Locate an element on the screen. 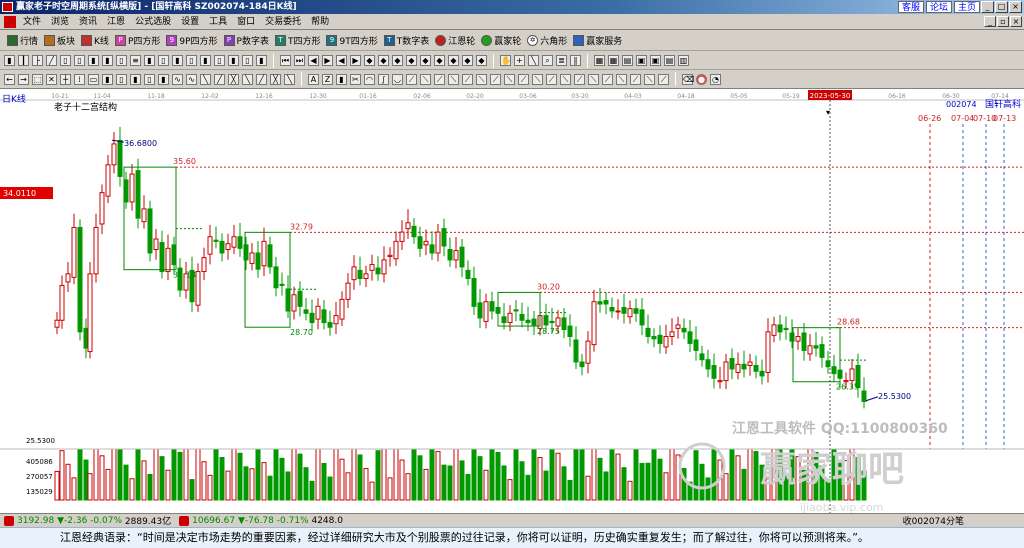  bars6-icon: ▮ is located at coordinates (149, 60).